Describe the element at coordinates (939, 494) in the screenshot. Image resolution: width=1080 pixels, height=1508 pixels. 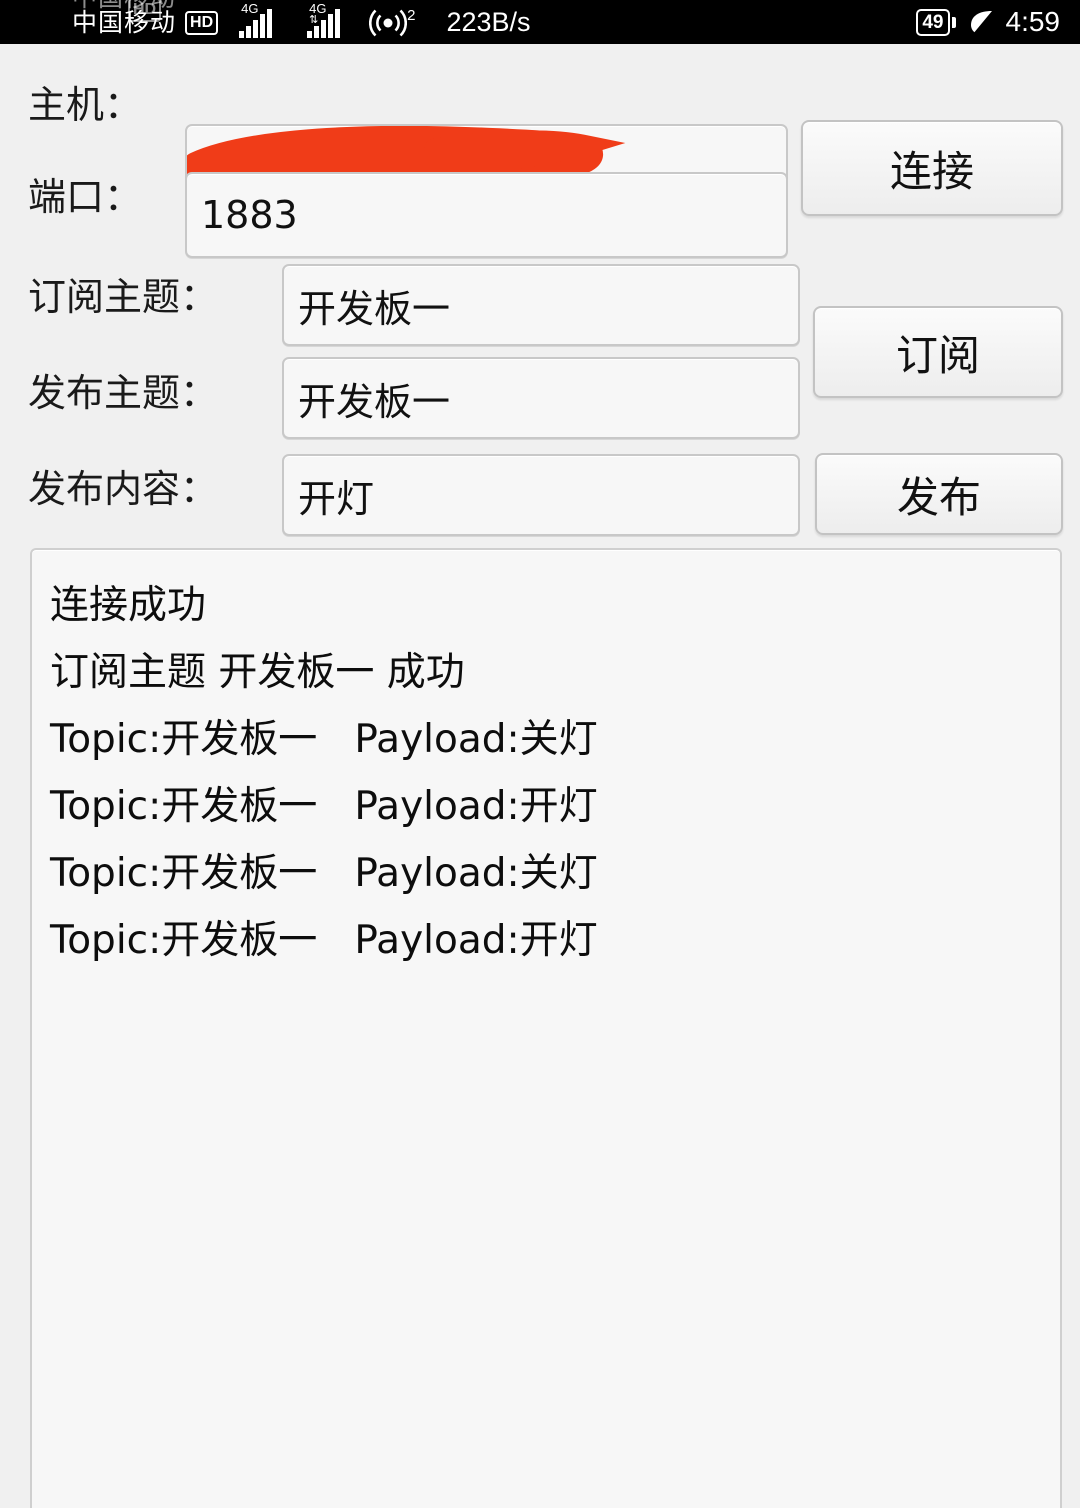
I see `publish-button: 发布` at that location.